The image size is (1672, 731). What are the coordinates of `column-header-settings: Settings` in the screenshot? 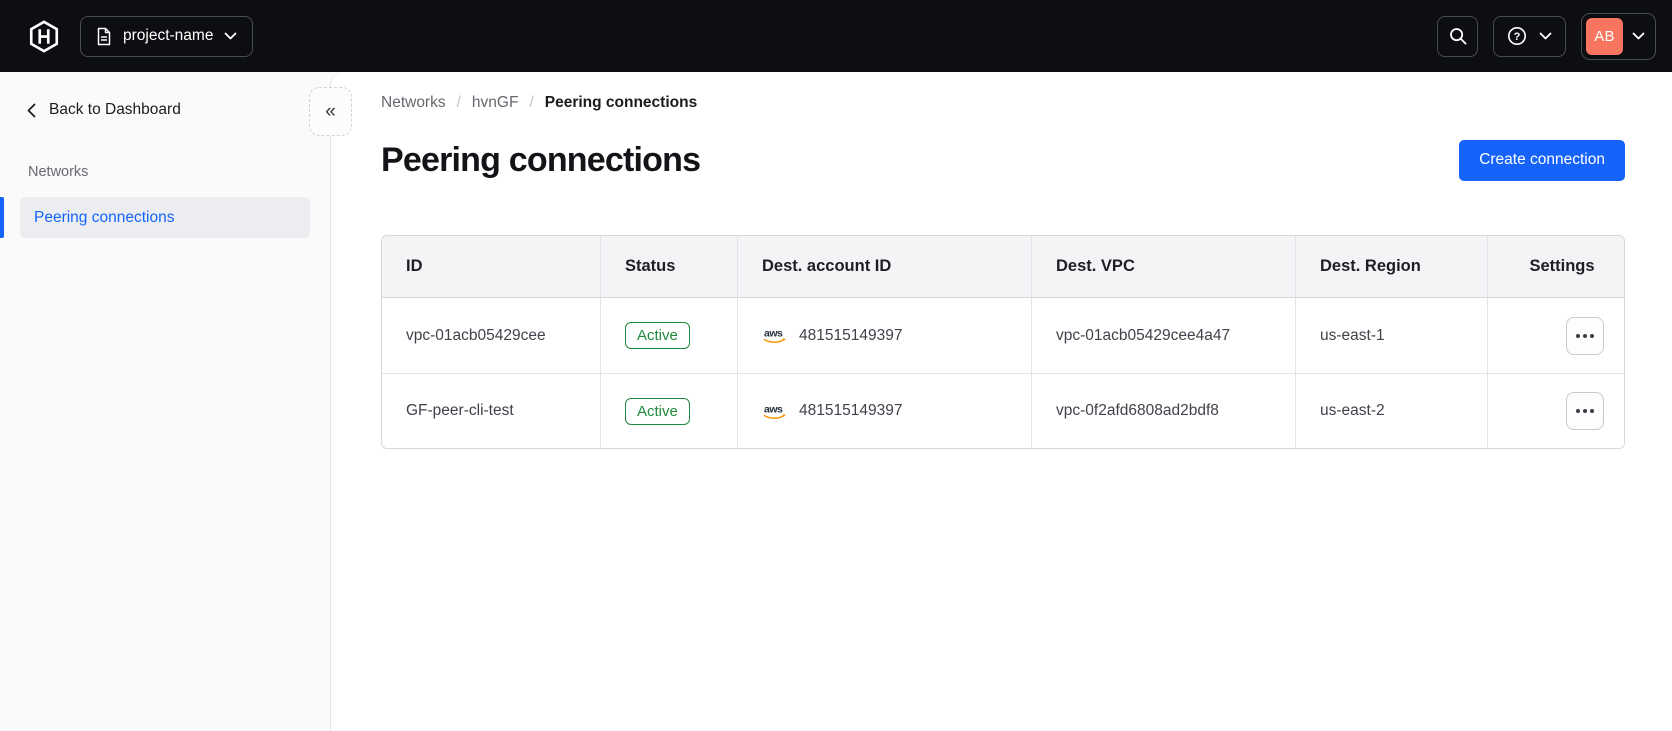 It's located at (1555, 266).